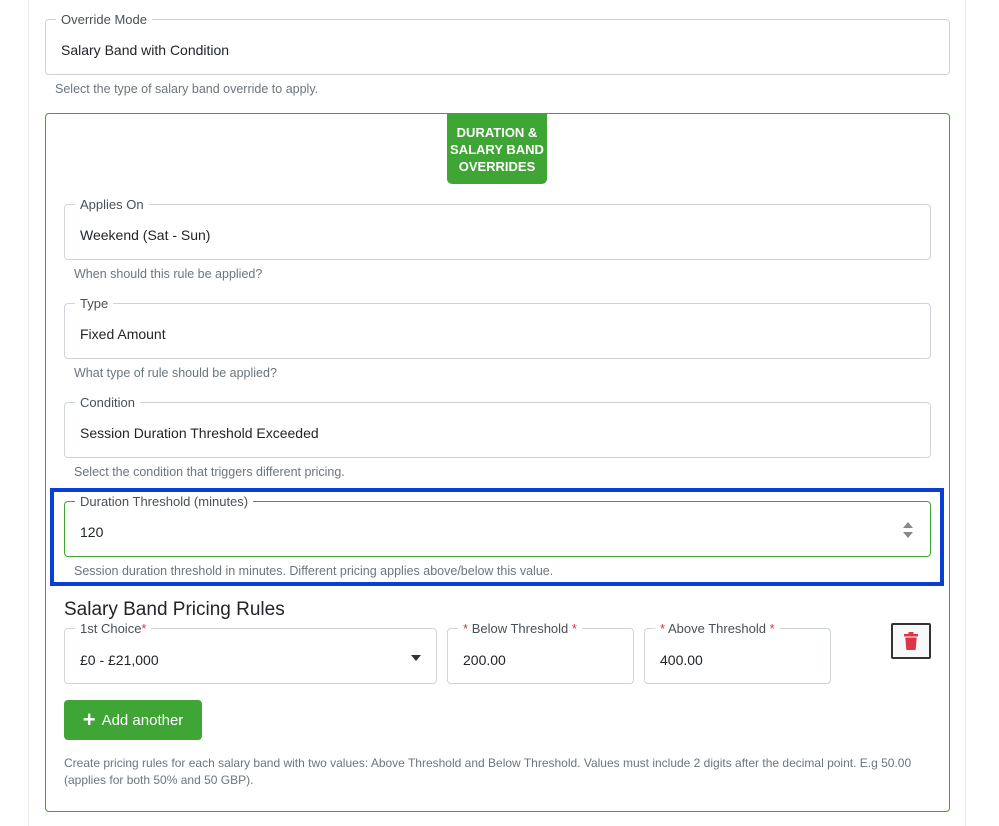 This screenshot has height=826, width=999. What do you see at coordinates (681, 660) in the screenshot?
I see `above-threshold-value: 400.00` at bounding box center [681, 660].